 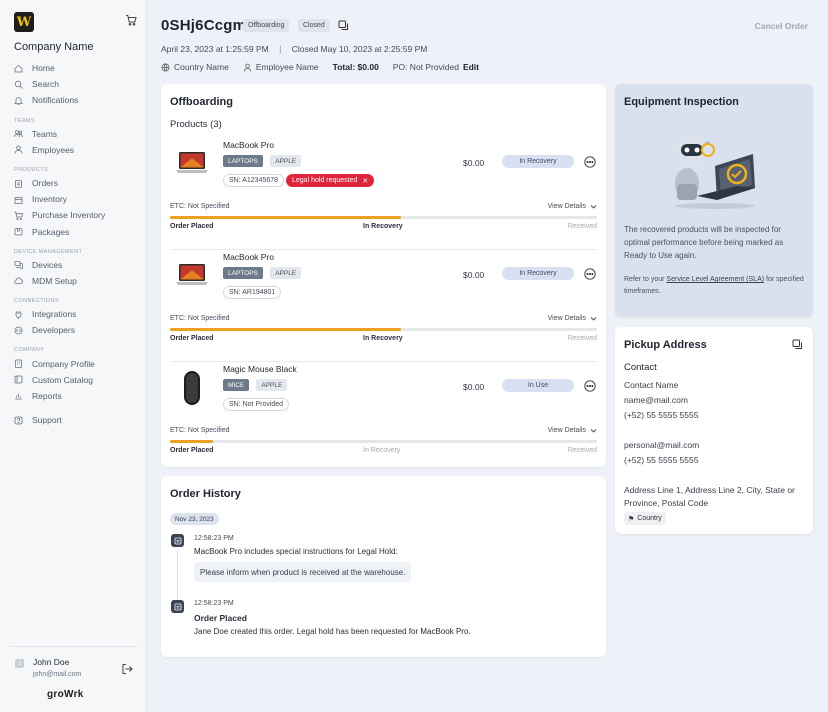 I want to click on logout-icon, so click(x=127, y=669).